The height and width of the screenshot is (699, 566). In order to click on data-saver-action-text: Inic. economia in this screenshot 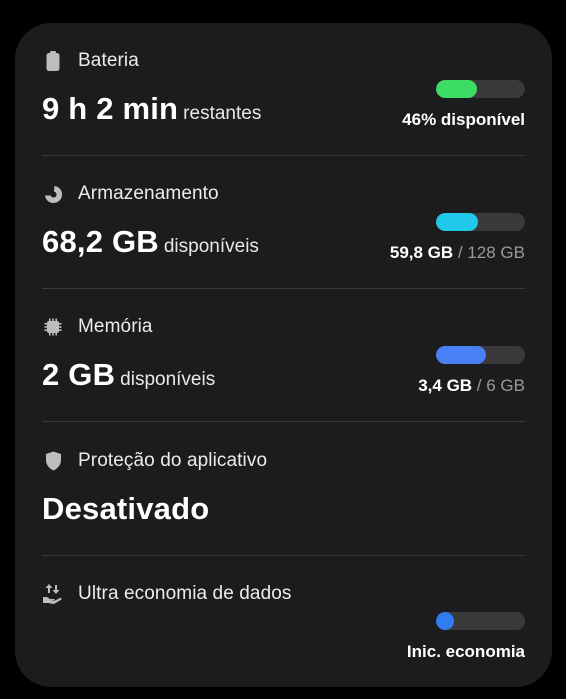, I will do `click(466, 652)`.